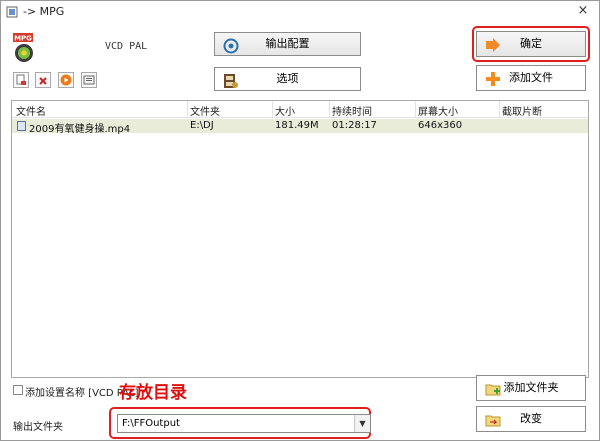  I want to click on info-icon, so click(89, 80).